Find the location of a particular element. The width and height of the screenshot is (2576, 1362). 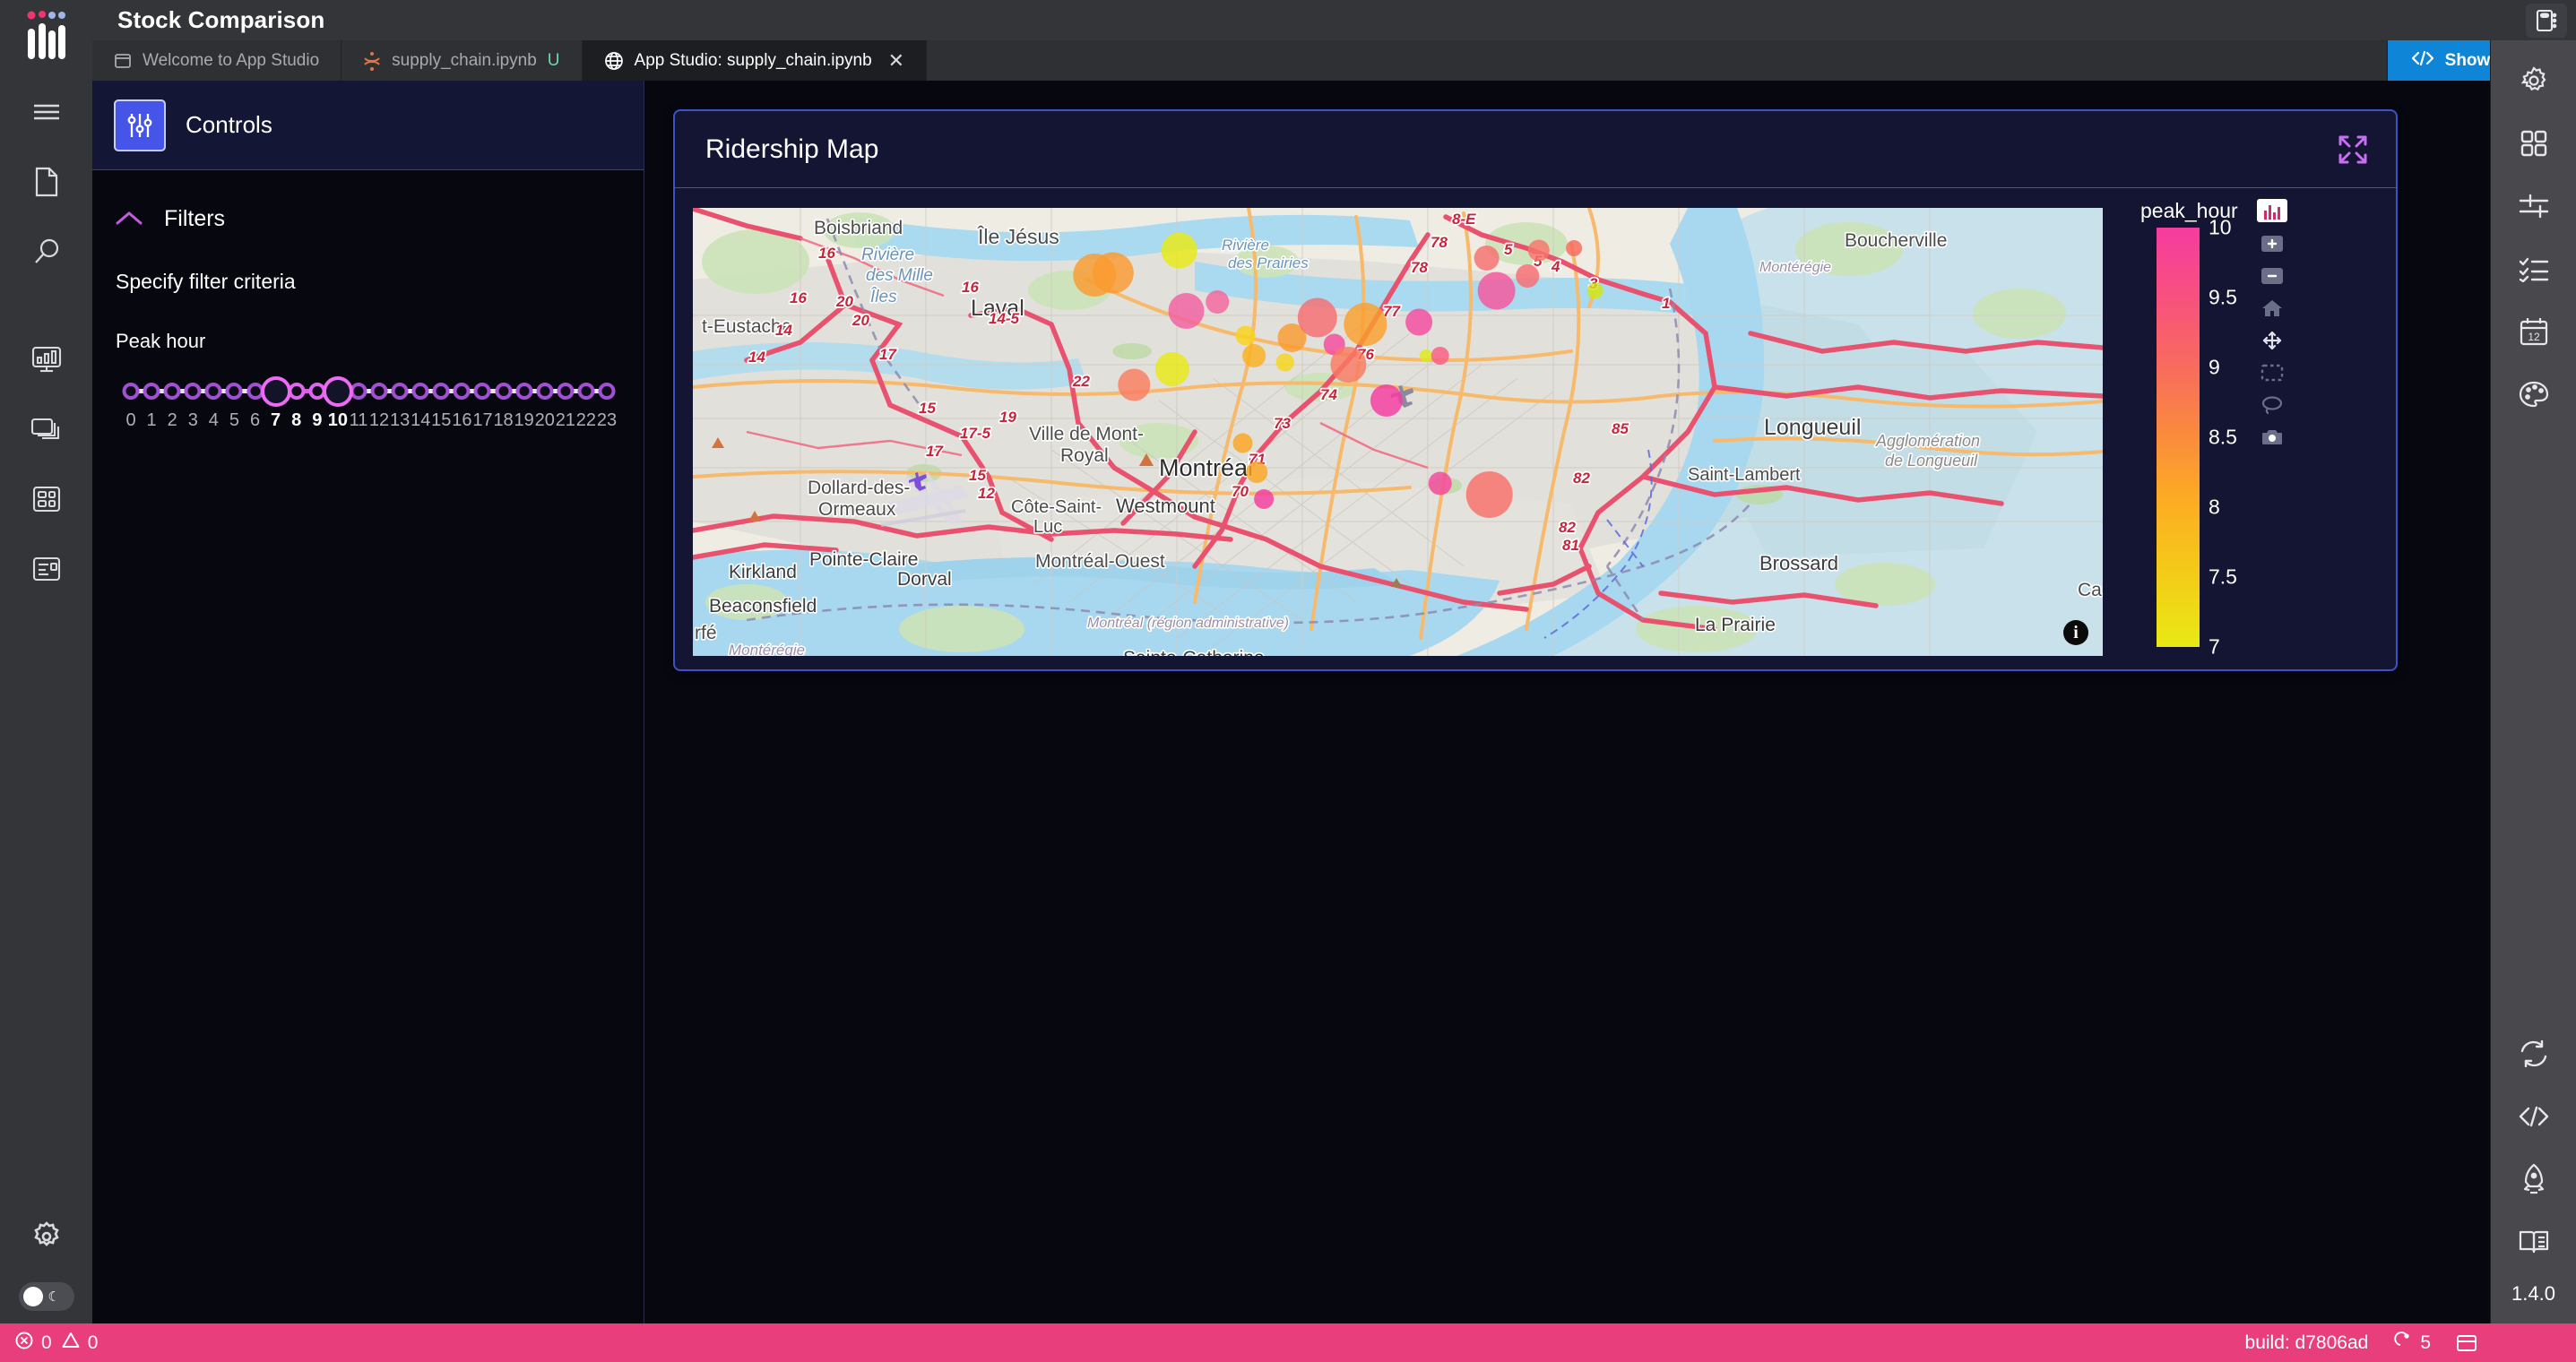

slider-tick-label: 15 is located at coordinates (441, 420).